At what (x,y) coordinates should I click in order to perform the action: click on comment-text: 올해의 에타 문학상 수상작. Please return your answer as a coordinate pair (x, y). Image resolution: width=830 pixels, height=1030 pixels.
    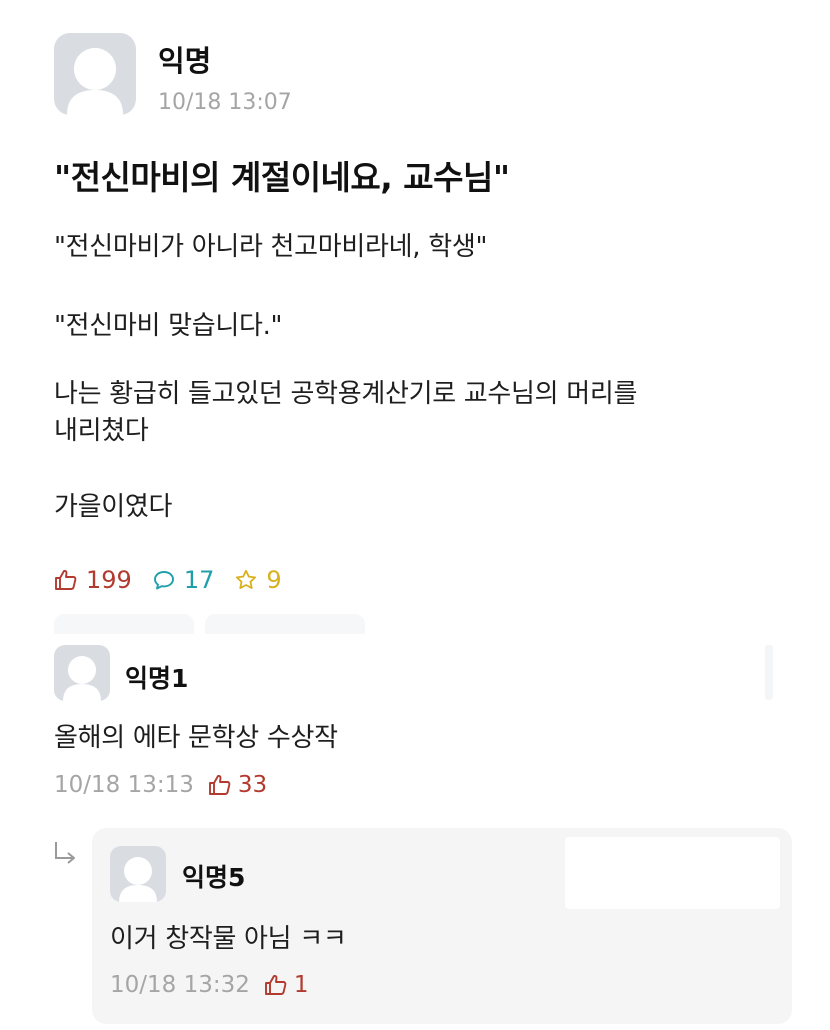
    Looking at the image, I should click on (196, 738).